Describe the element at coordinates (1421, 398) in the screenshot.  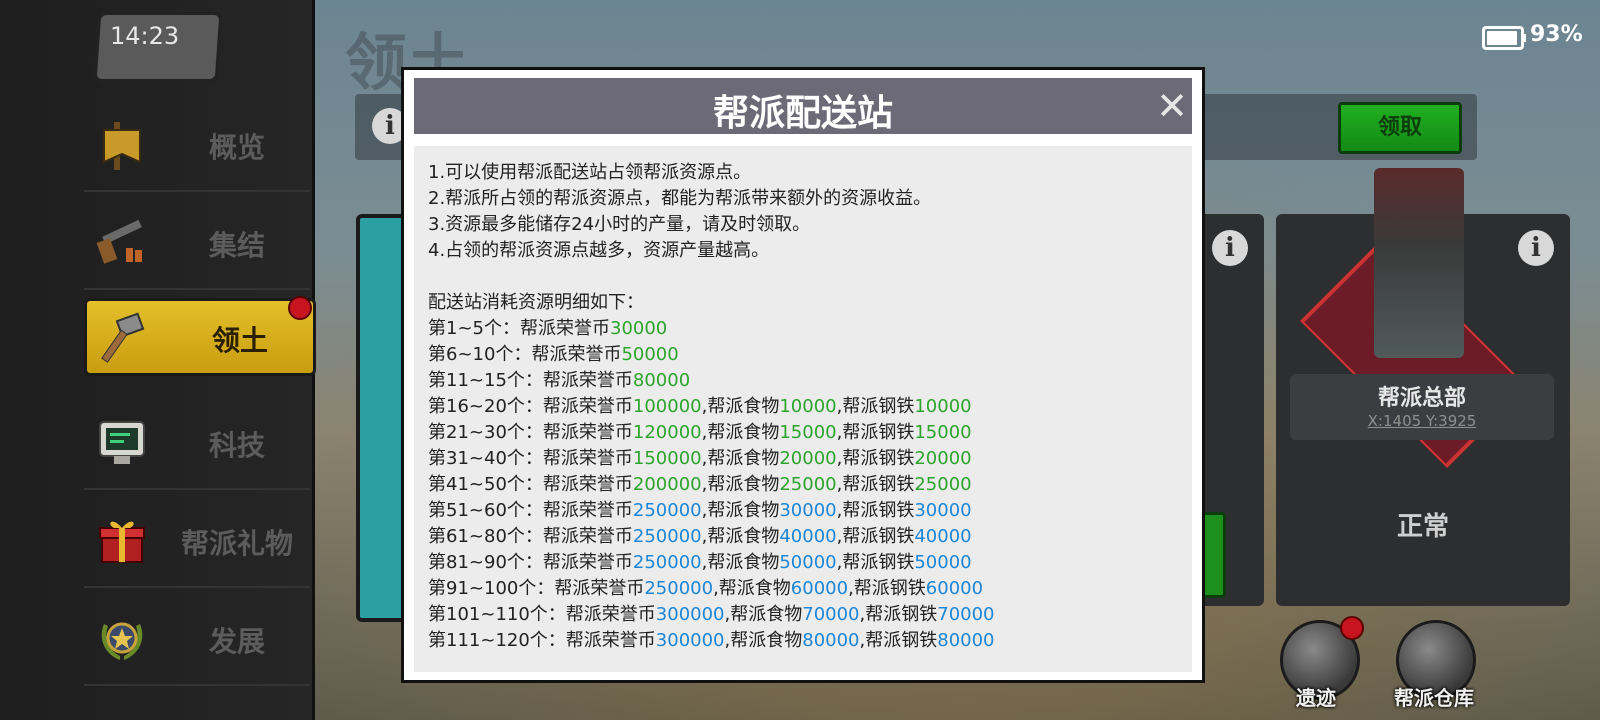
I see `hq-name: 帮派总部` at that location.